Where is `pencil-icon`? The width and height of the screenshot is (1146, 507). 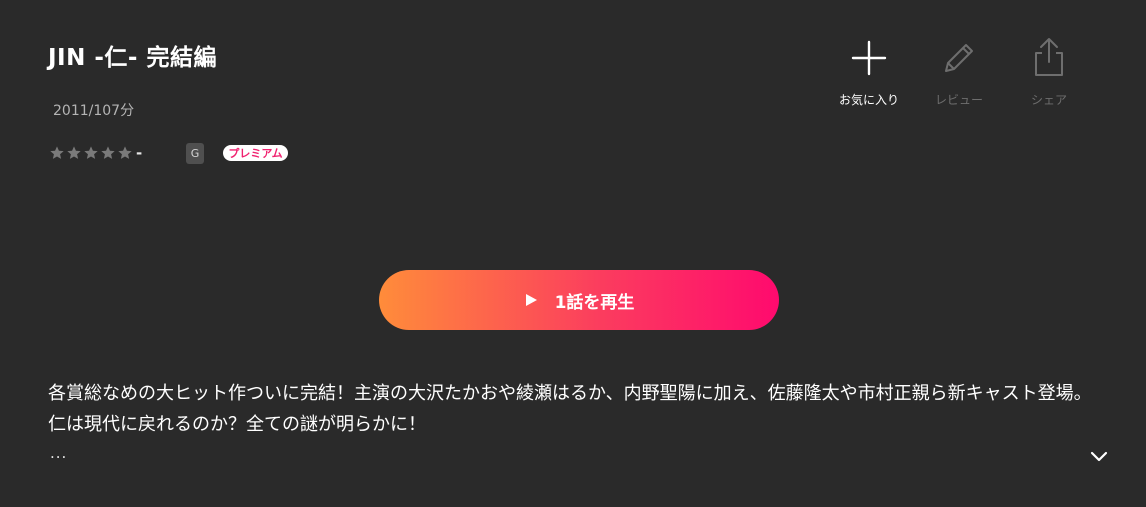 pencil-icon is located at coordinates (959, 58).